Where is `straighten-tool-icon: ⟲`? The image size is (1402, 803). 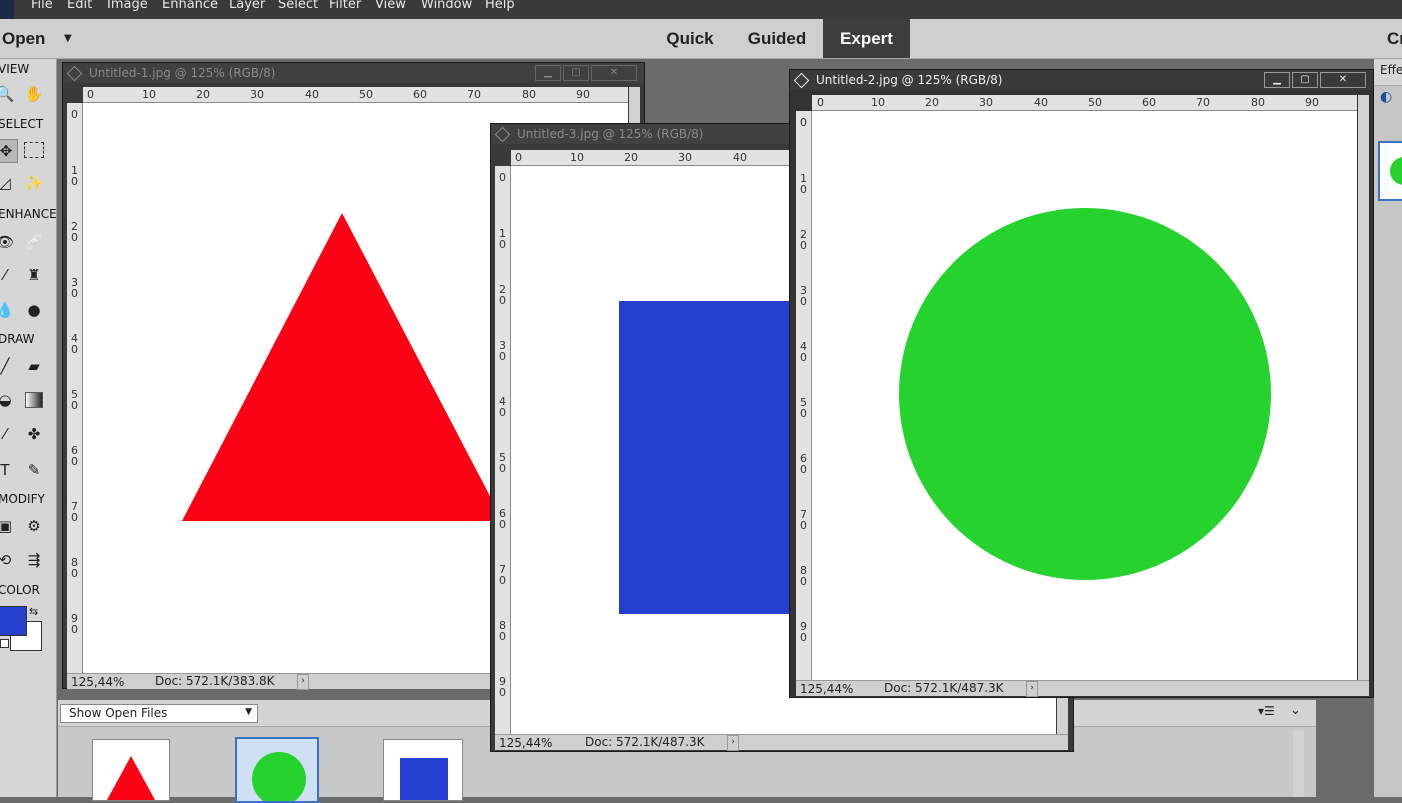
straighten-tool-icon: ⟲ is located at coordinates (8, 560).